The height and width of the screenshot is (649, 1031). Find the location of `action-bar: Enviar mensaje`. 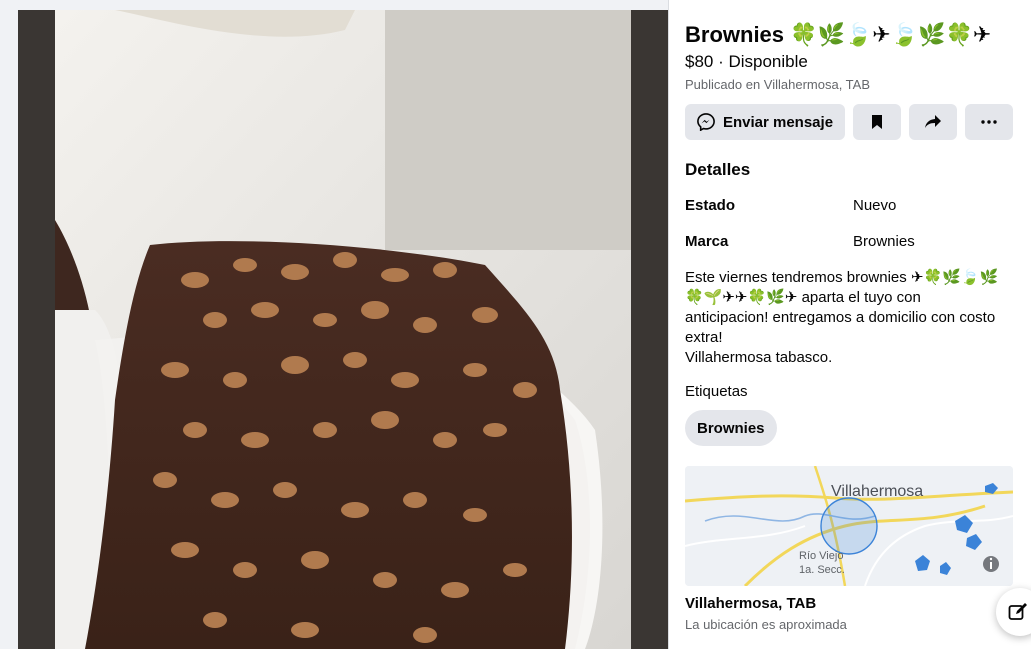

action-bar: Enviar mensaje is located at coordinates (849, 122).